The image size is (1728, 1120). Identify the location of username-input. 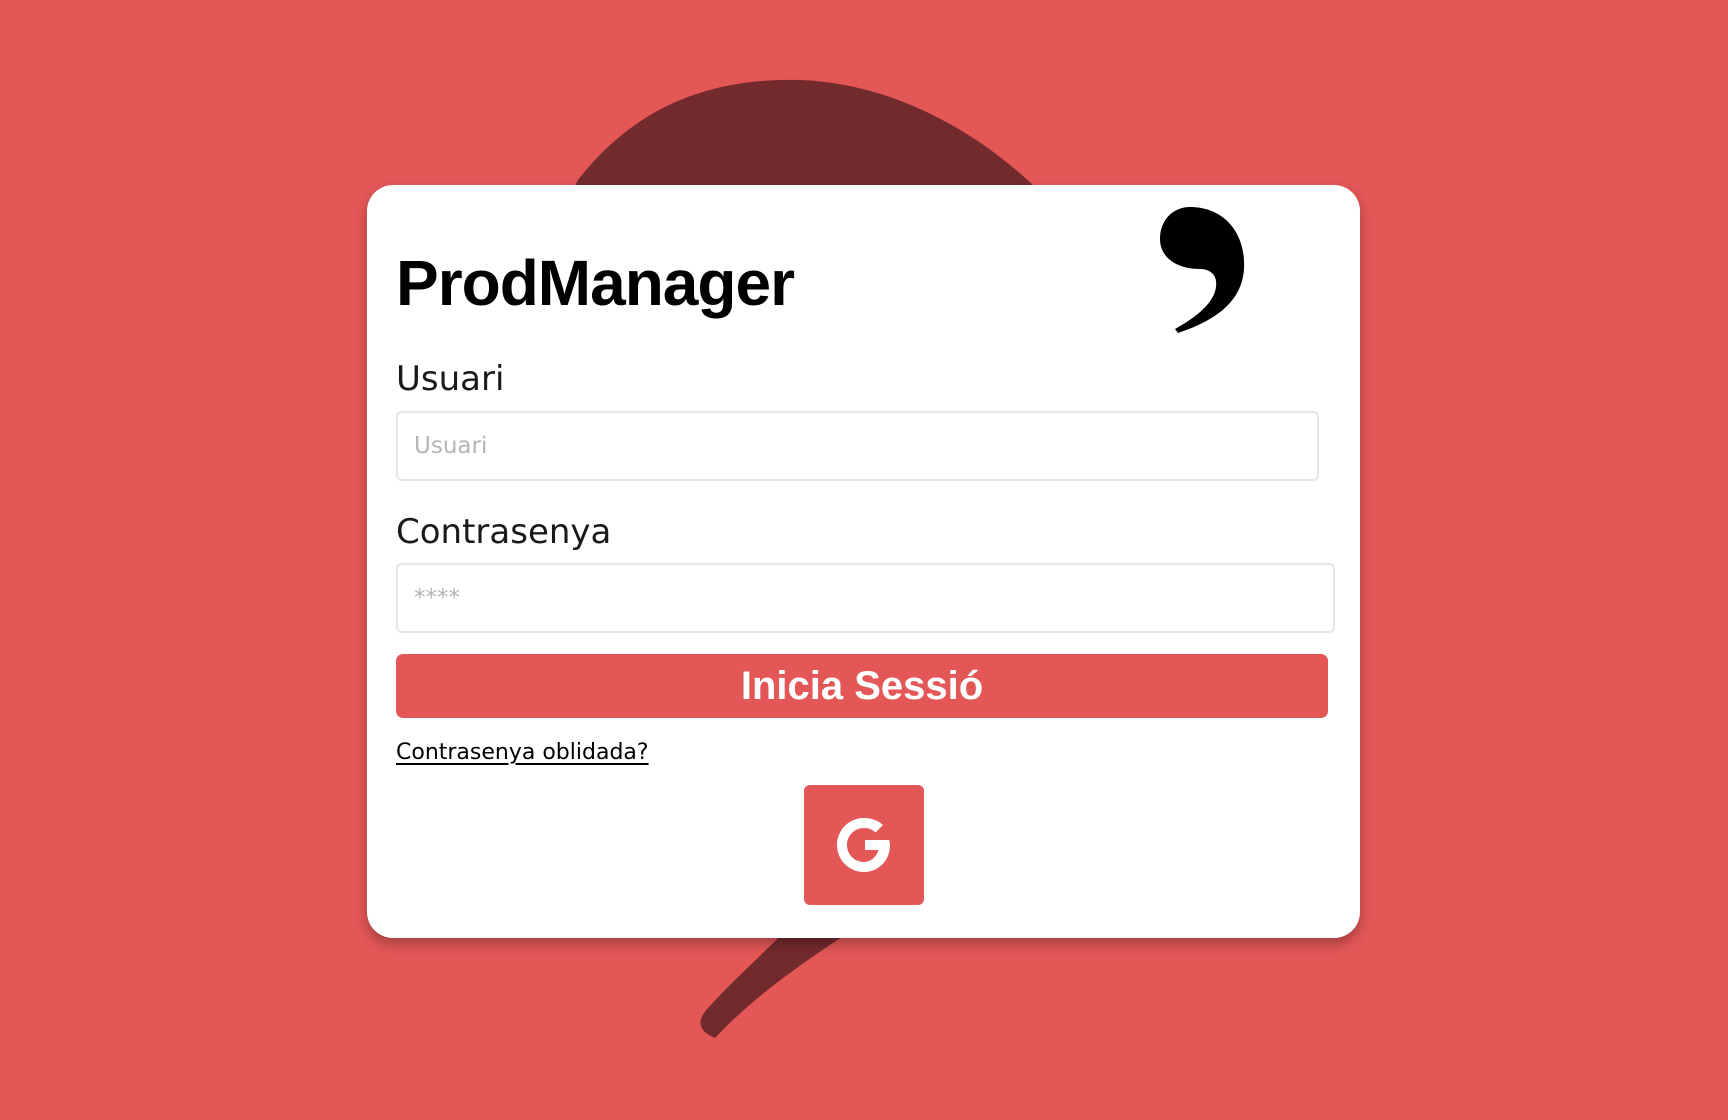
(857, 446).